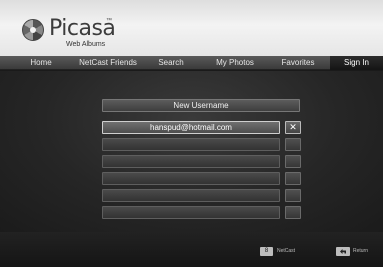 The width and height of the screenshot is (383, 267). What do you see at coordinates (109, 21) in the screenshot?
I see `logo-trademark: ™` at bounding box center [109, 21].